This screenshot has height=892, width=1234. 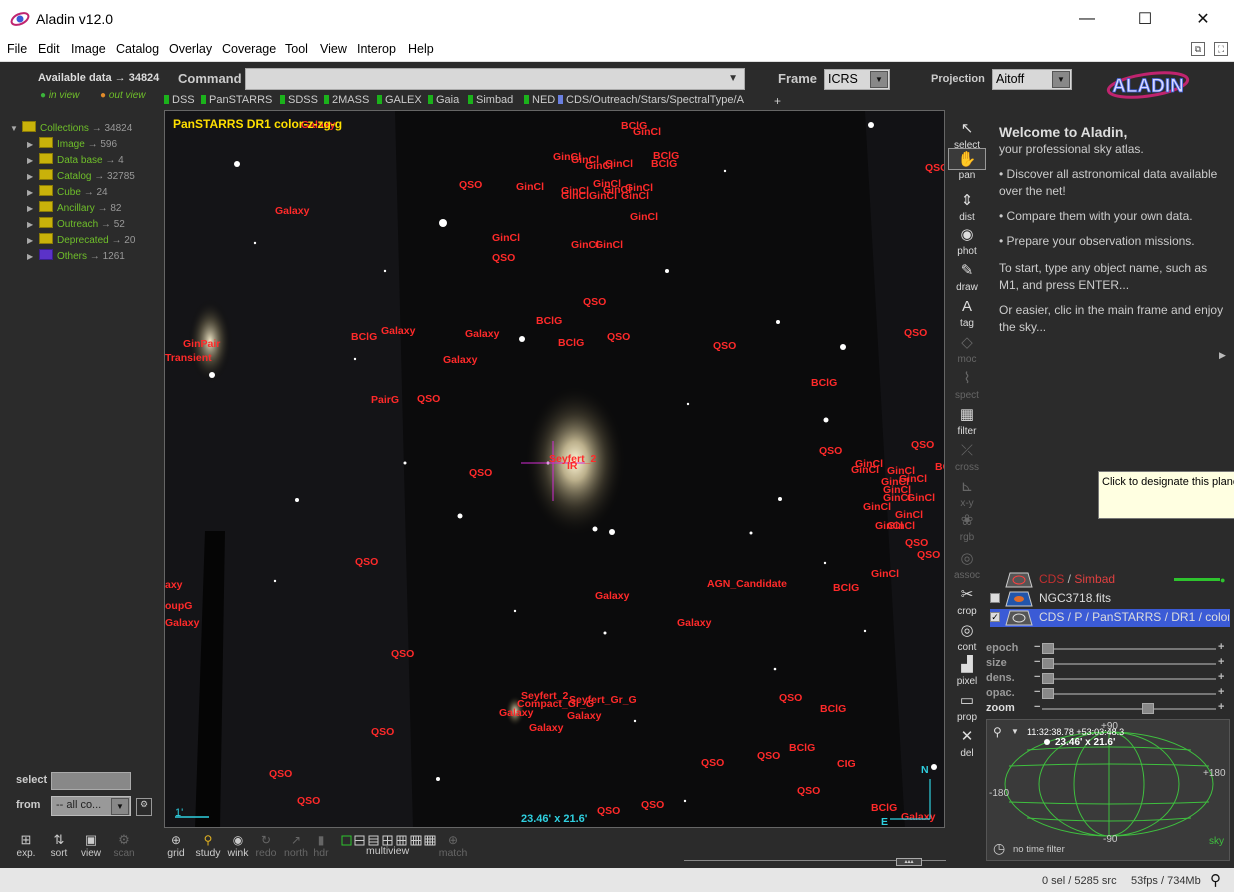 I want to click on view-scroller: ▴▴▴, so click(x=815, y=863).